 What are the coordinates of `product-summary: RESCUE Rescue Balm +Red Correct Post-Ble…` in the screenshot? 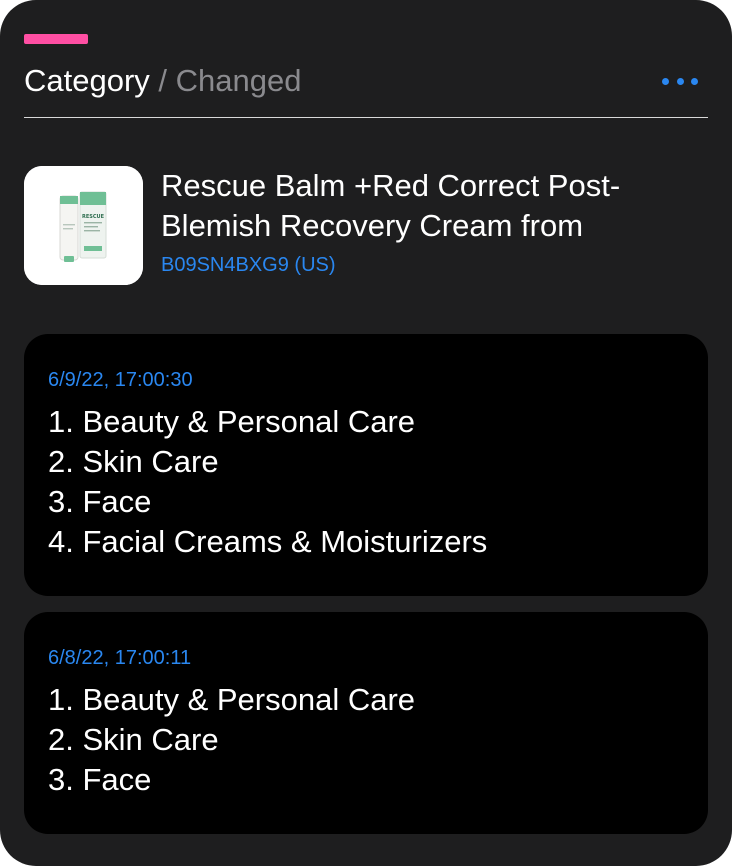 It's located at (366, 226).